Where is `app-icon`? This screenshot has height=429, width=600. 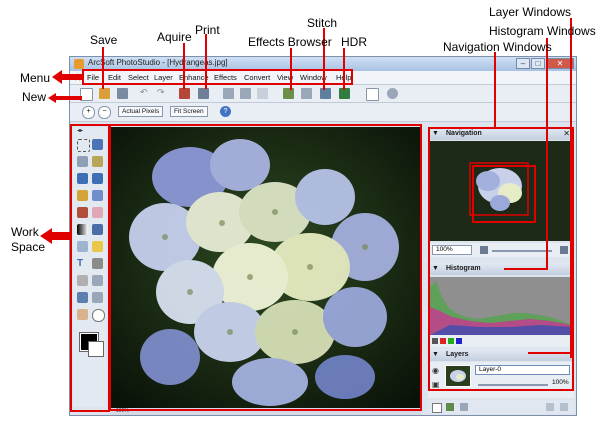 app-icon is located at coordinates (79, 64).